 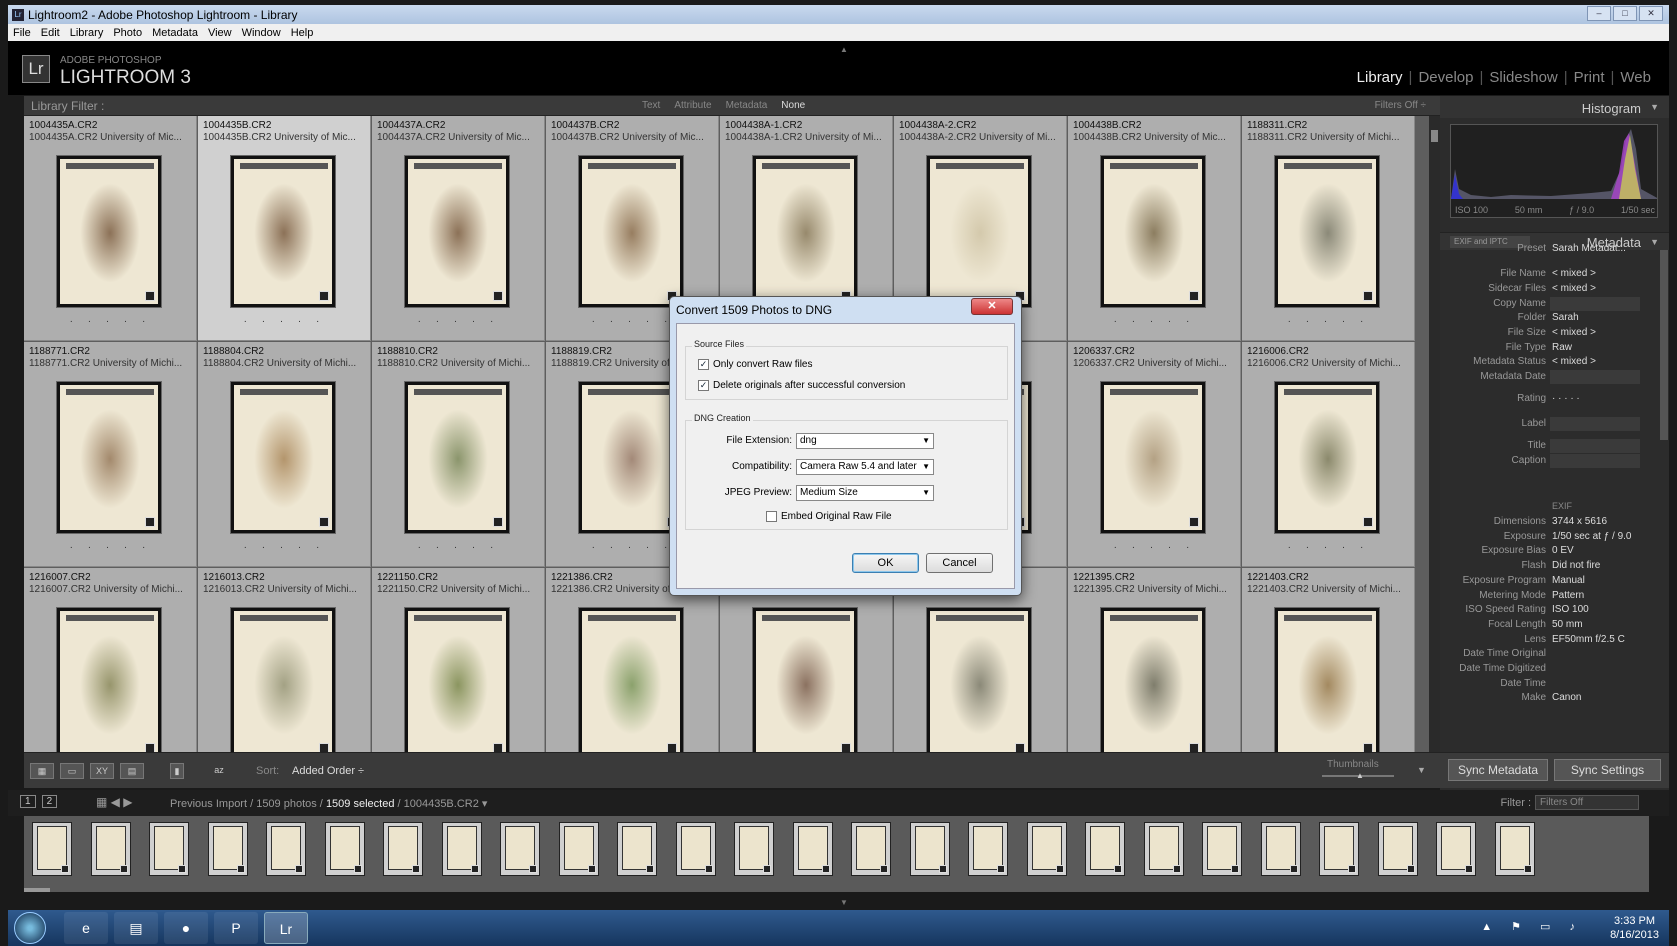 What do you see at coordinates (49, 801) in the screenshot?
I see `window-2-button: 2` at bounding box center [49, 801].